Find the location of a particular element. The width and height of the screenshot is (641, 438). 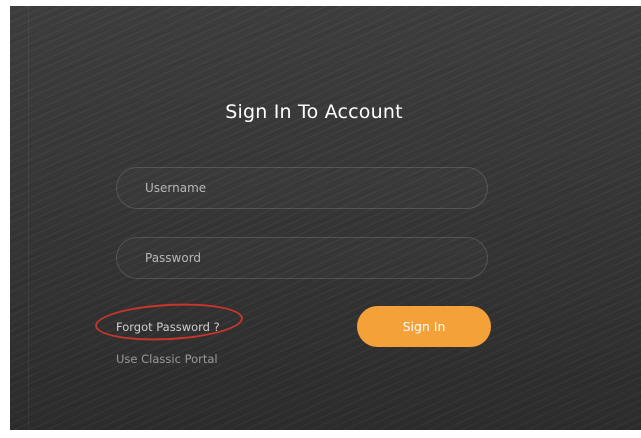

classic-portal-link: Use Classic Portal is located at coordinates (167, 359).